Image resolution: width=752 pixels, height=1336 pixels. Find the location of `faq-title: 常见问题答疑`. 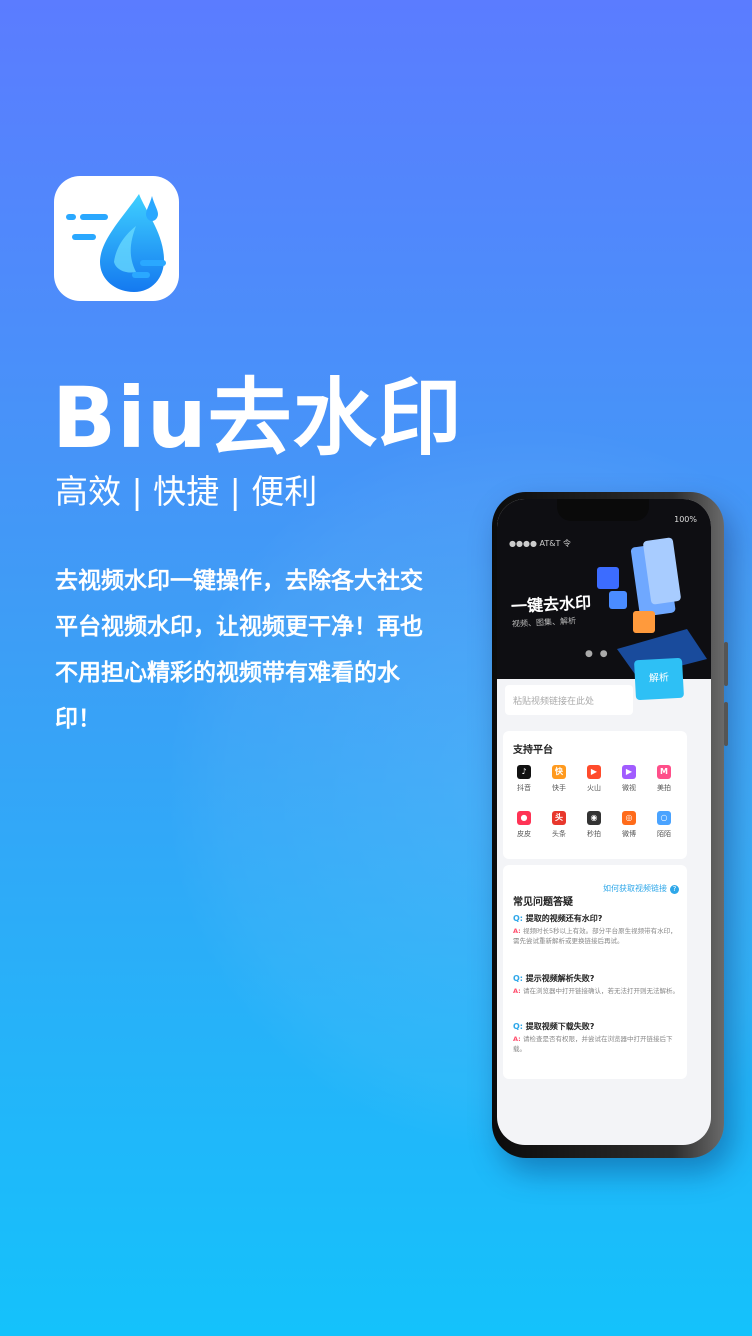

faq-title: 常见问题答疑 is located at coordinates (543, 902).